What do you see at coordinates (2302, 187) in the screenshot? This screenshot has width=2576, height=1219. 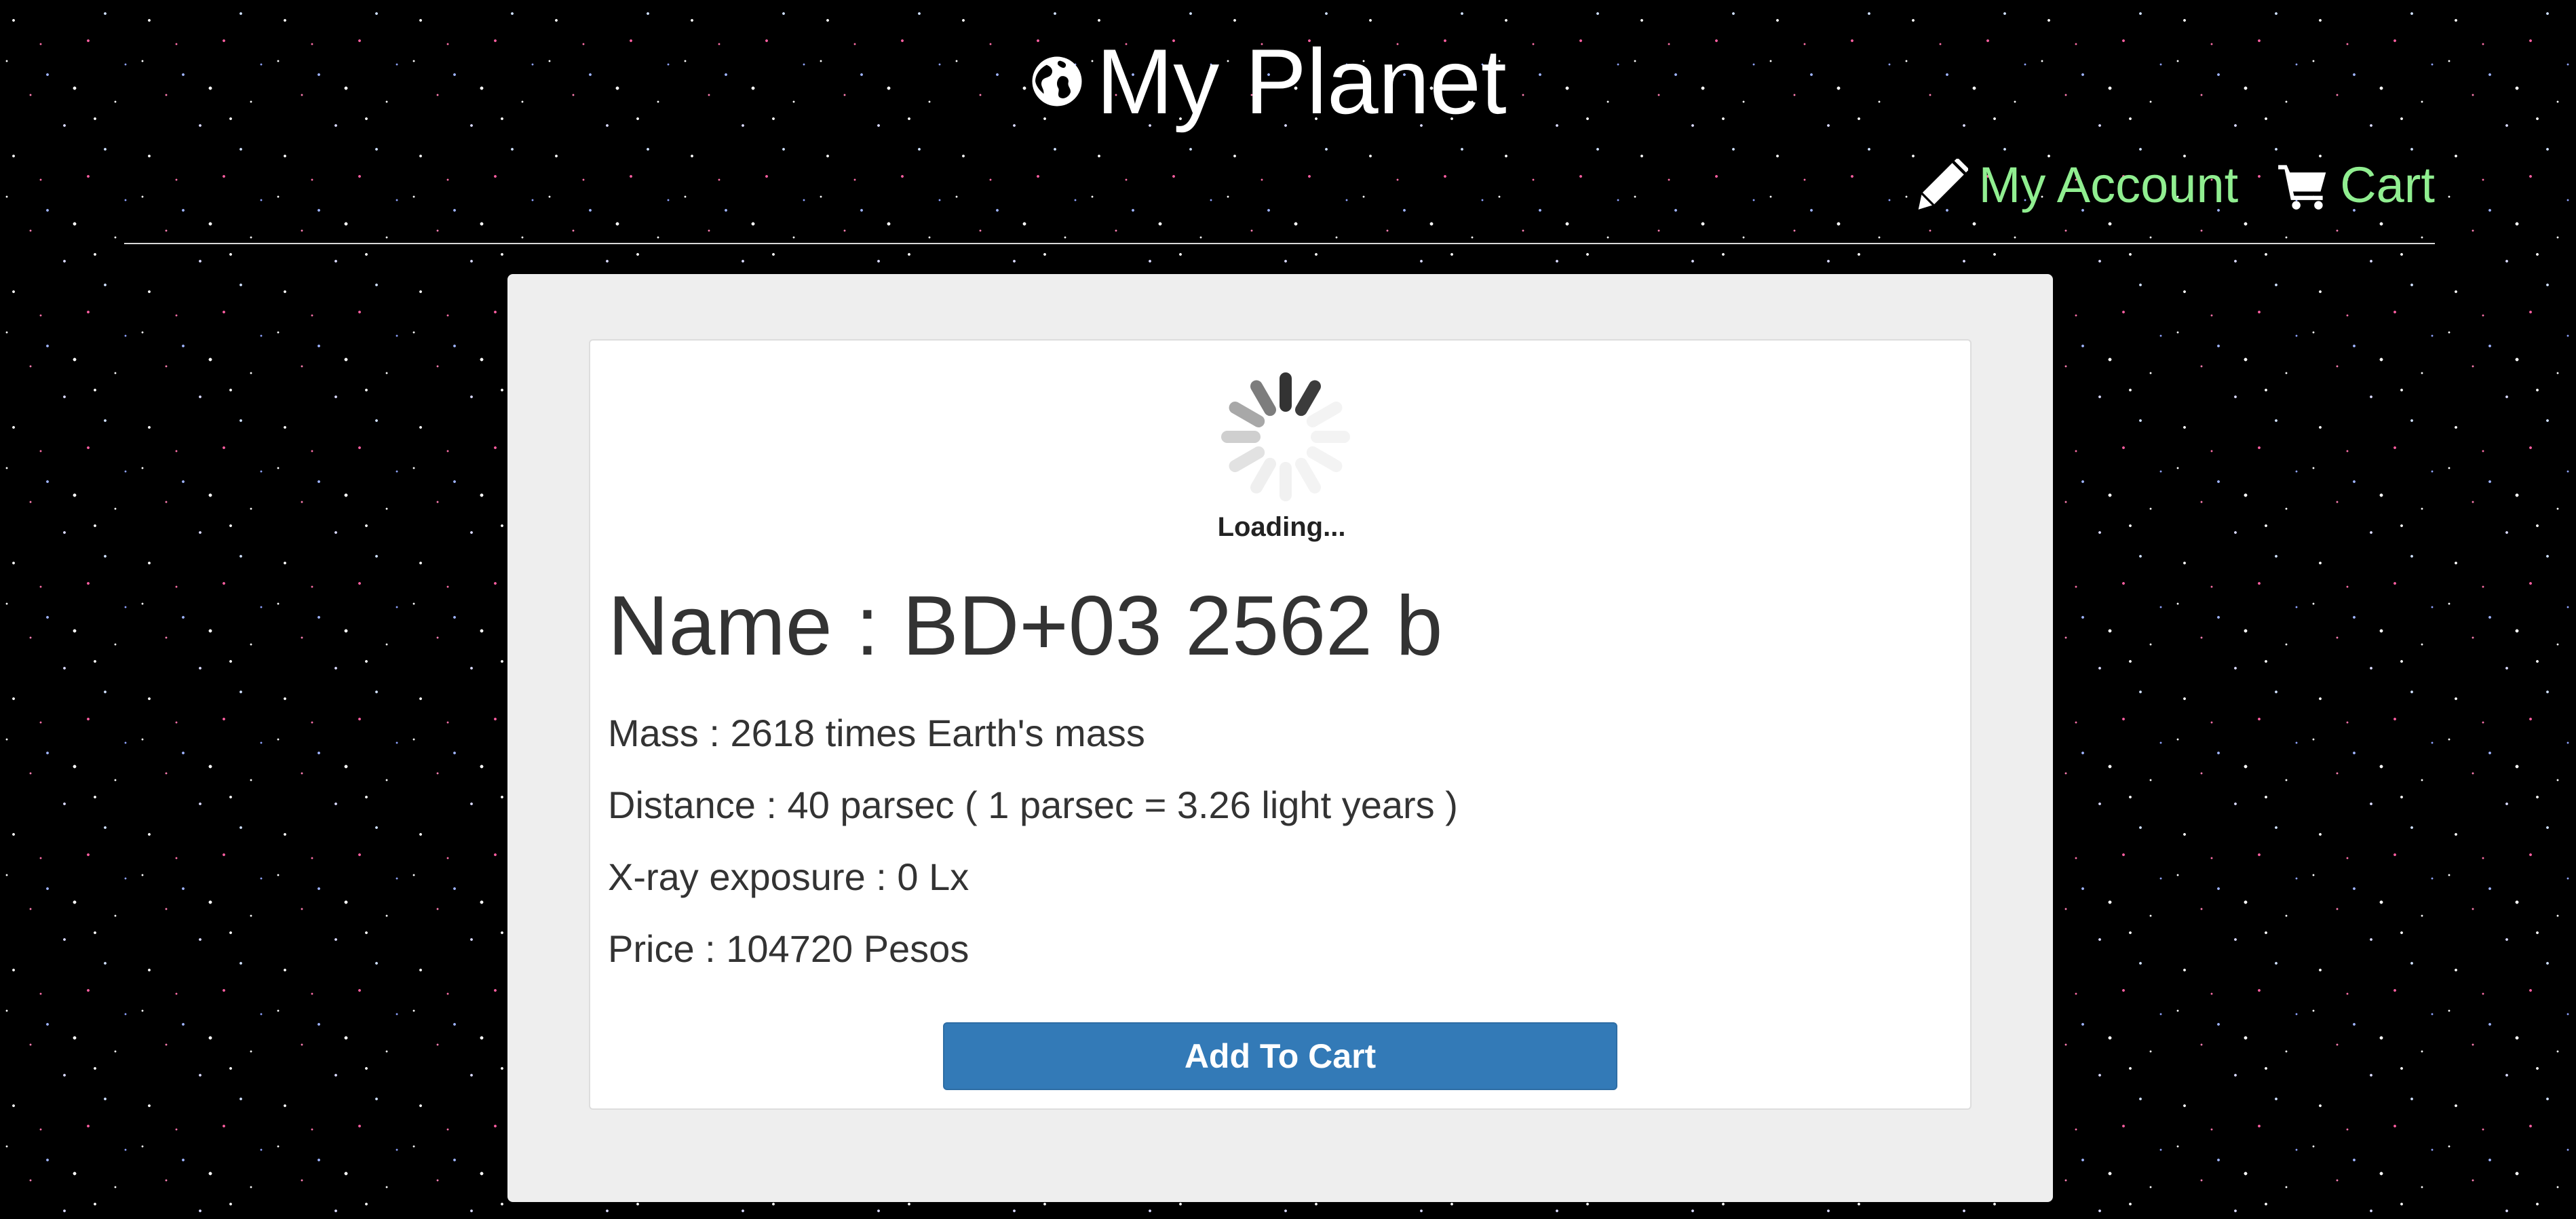 I see `cart-icon` at bounding box center [2302, 187].